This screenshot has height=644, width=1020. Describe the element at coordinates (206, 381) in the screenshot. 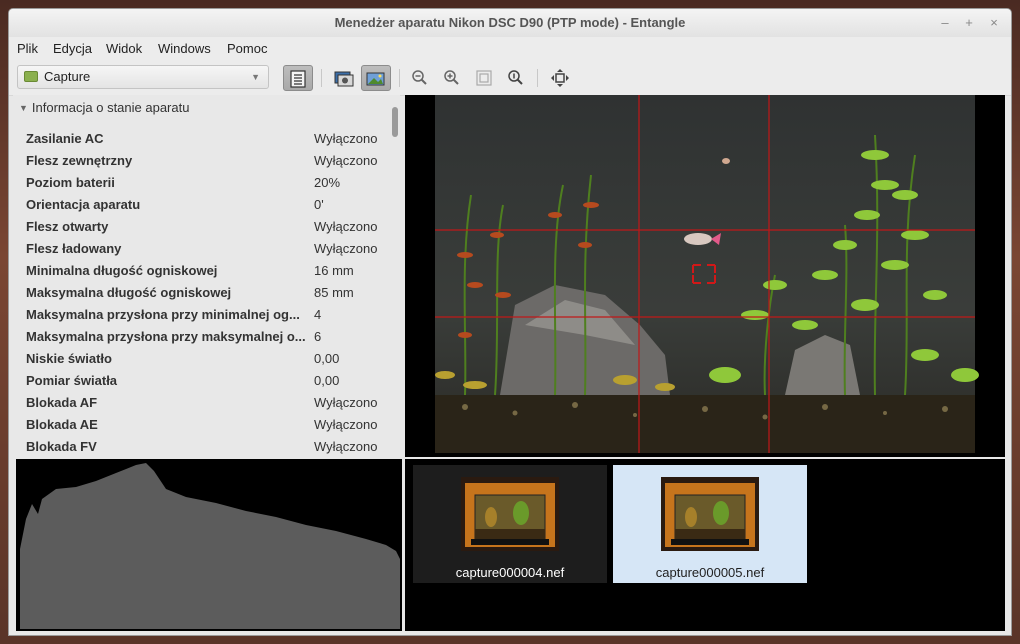

I see `property-row: Pomiar światła 0,00` at that location.